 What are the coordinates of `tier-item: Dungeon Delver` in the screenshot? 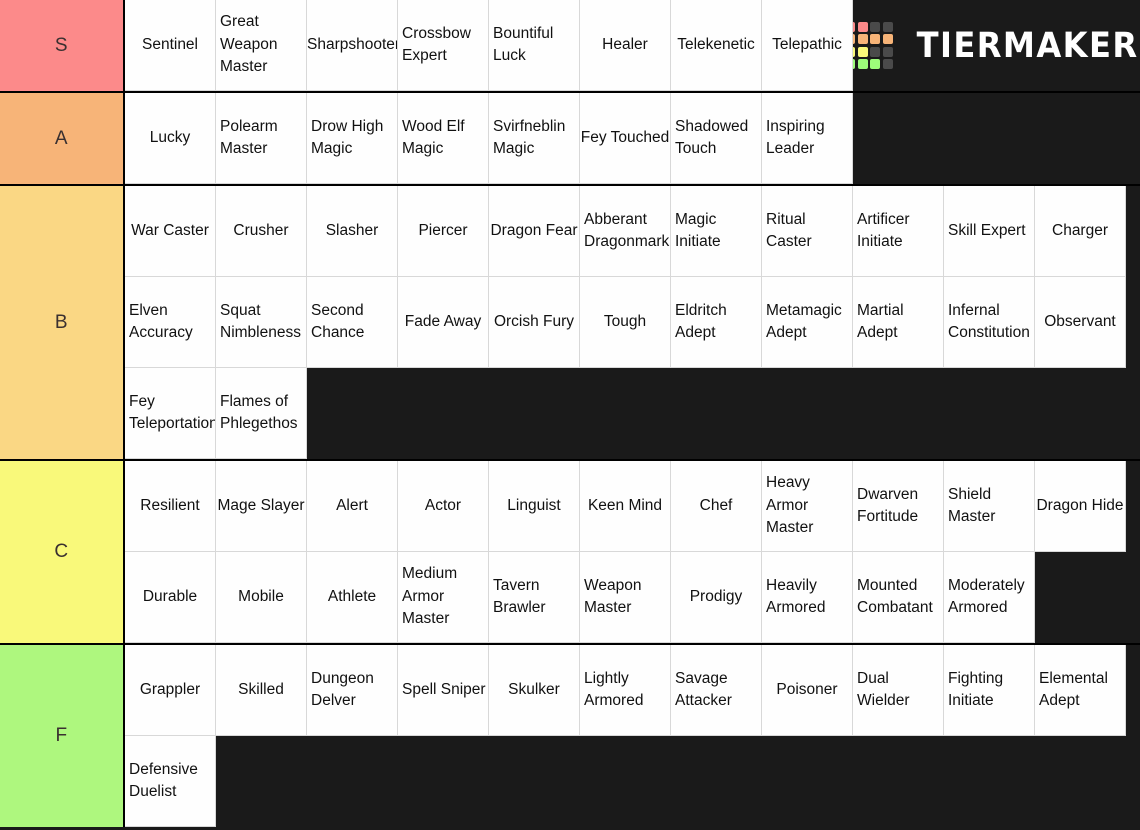 It's located at (352, 690).